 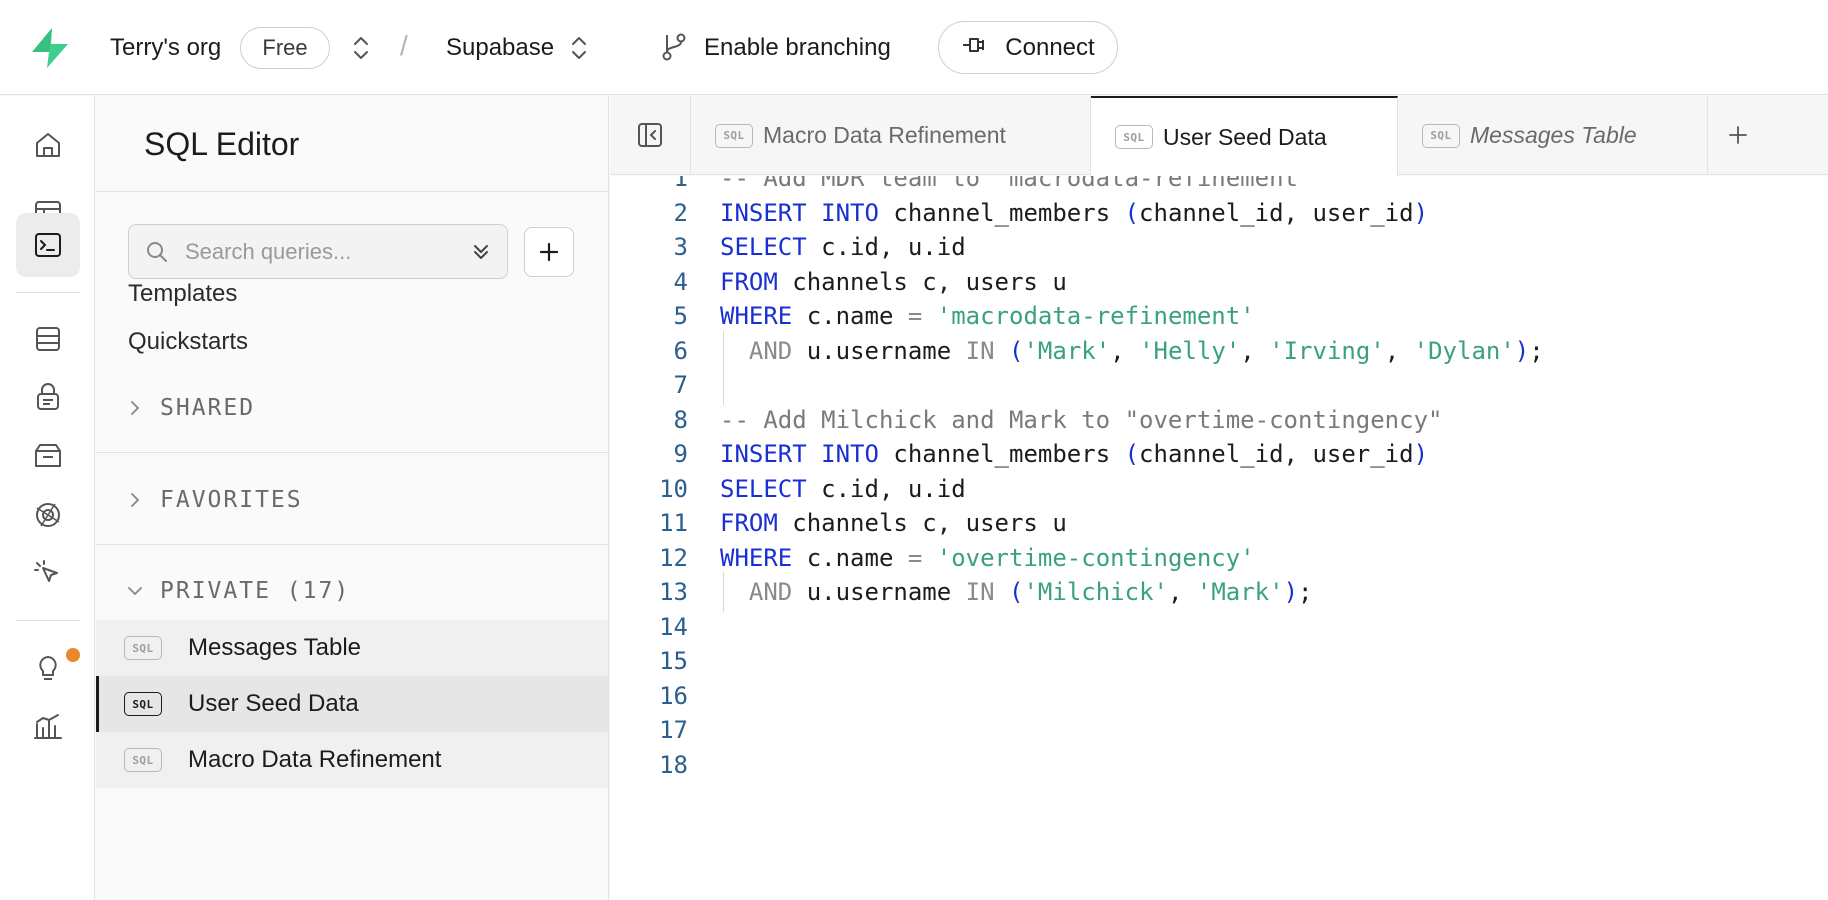 What do you see at coordinates (500, 48) in the screenshot?
I see `project-name: Supabase` at bounding box center [500, 48].